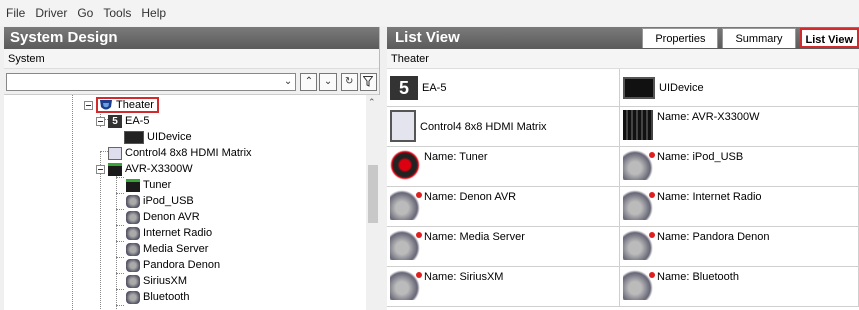 The height and width of the screenshot is (310, 859). Describe the element at coordinates (503, 287) in the screenshot. I see `list-item: Name: SiriusXM` at that location.